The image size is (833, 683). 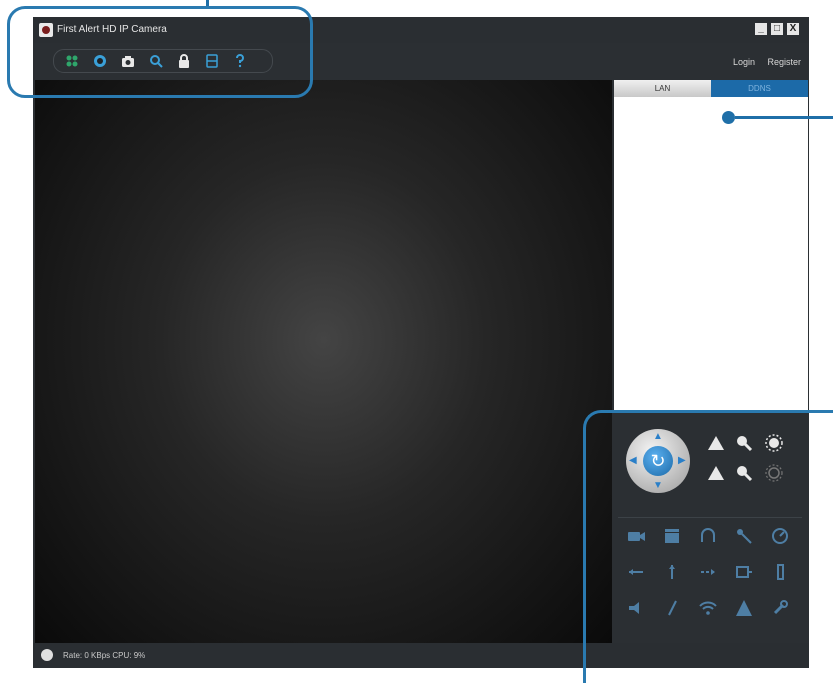 What do you see at coordinates (728, 117) in the screenshot?
I see `callout-dot` at bounding box center [728, 117].